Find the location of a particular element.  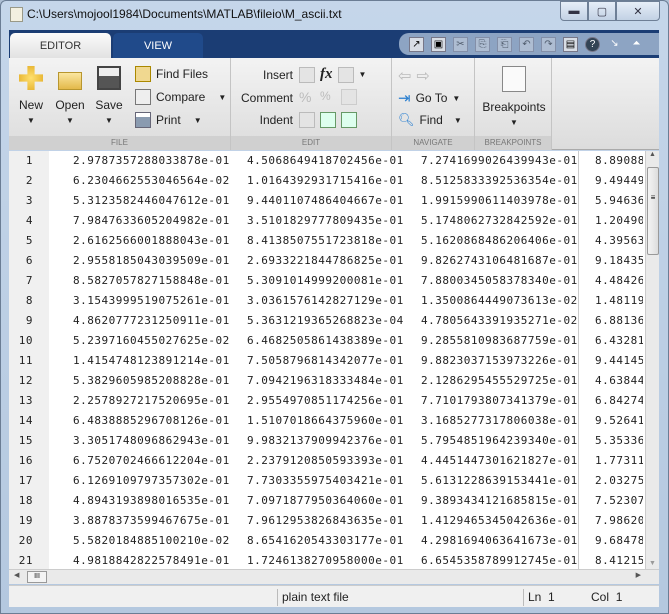

copy-icon: ⎘ is located at coordinates (482, 44).